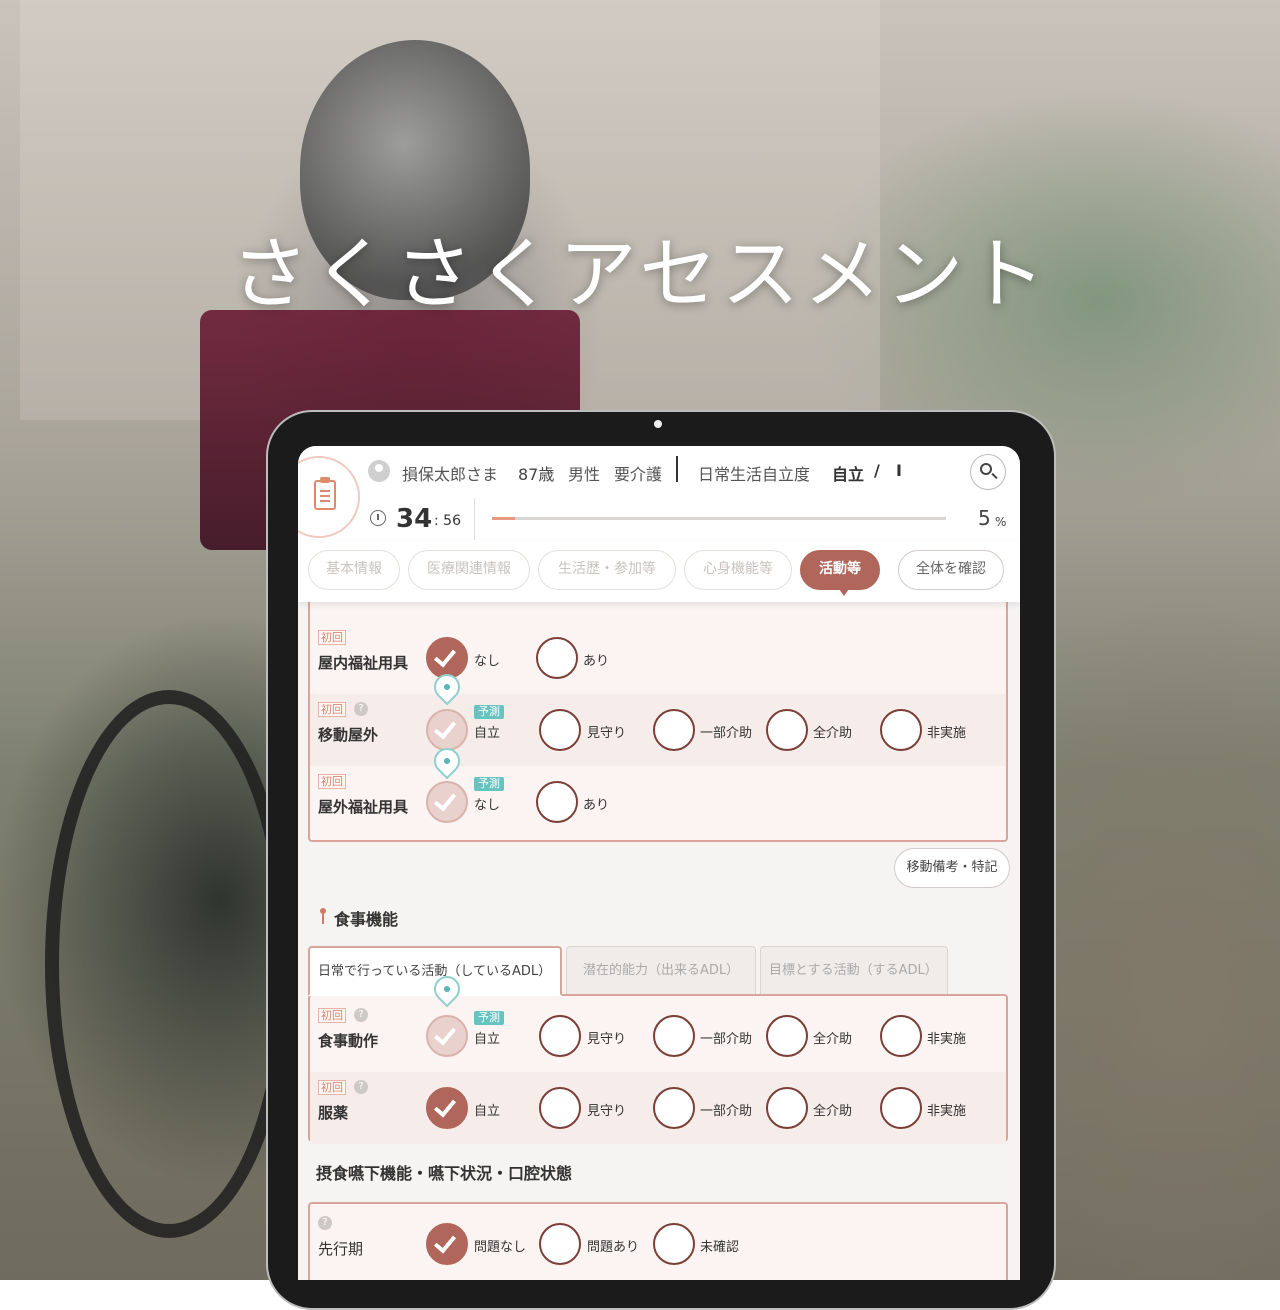  What do you see at coordinates (348, 735) in the screenshot?
I see `row-label: 移動屋外` at bounding box center [348, 735].